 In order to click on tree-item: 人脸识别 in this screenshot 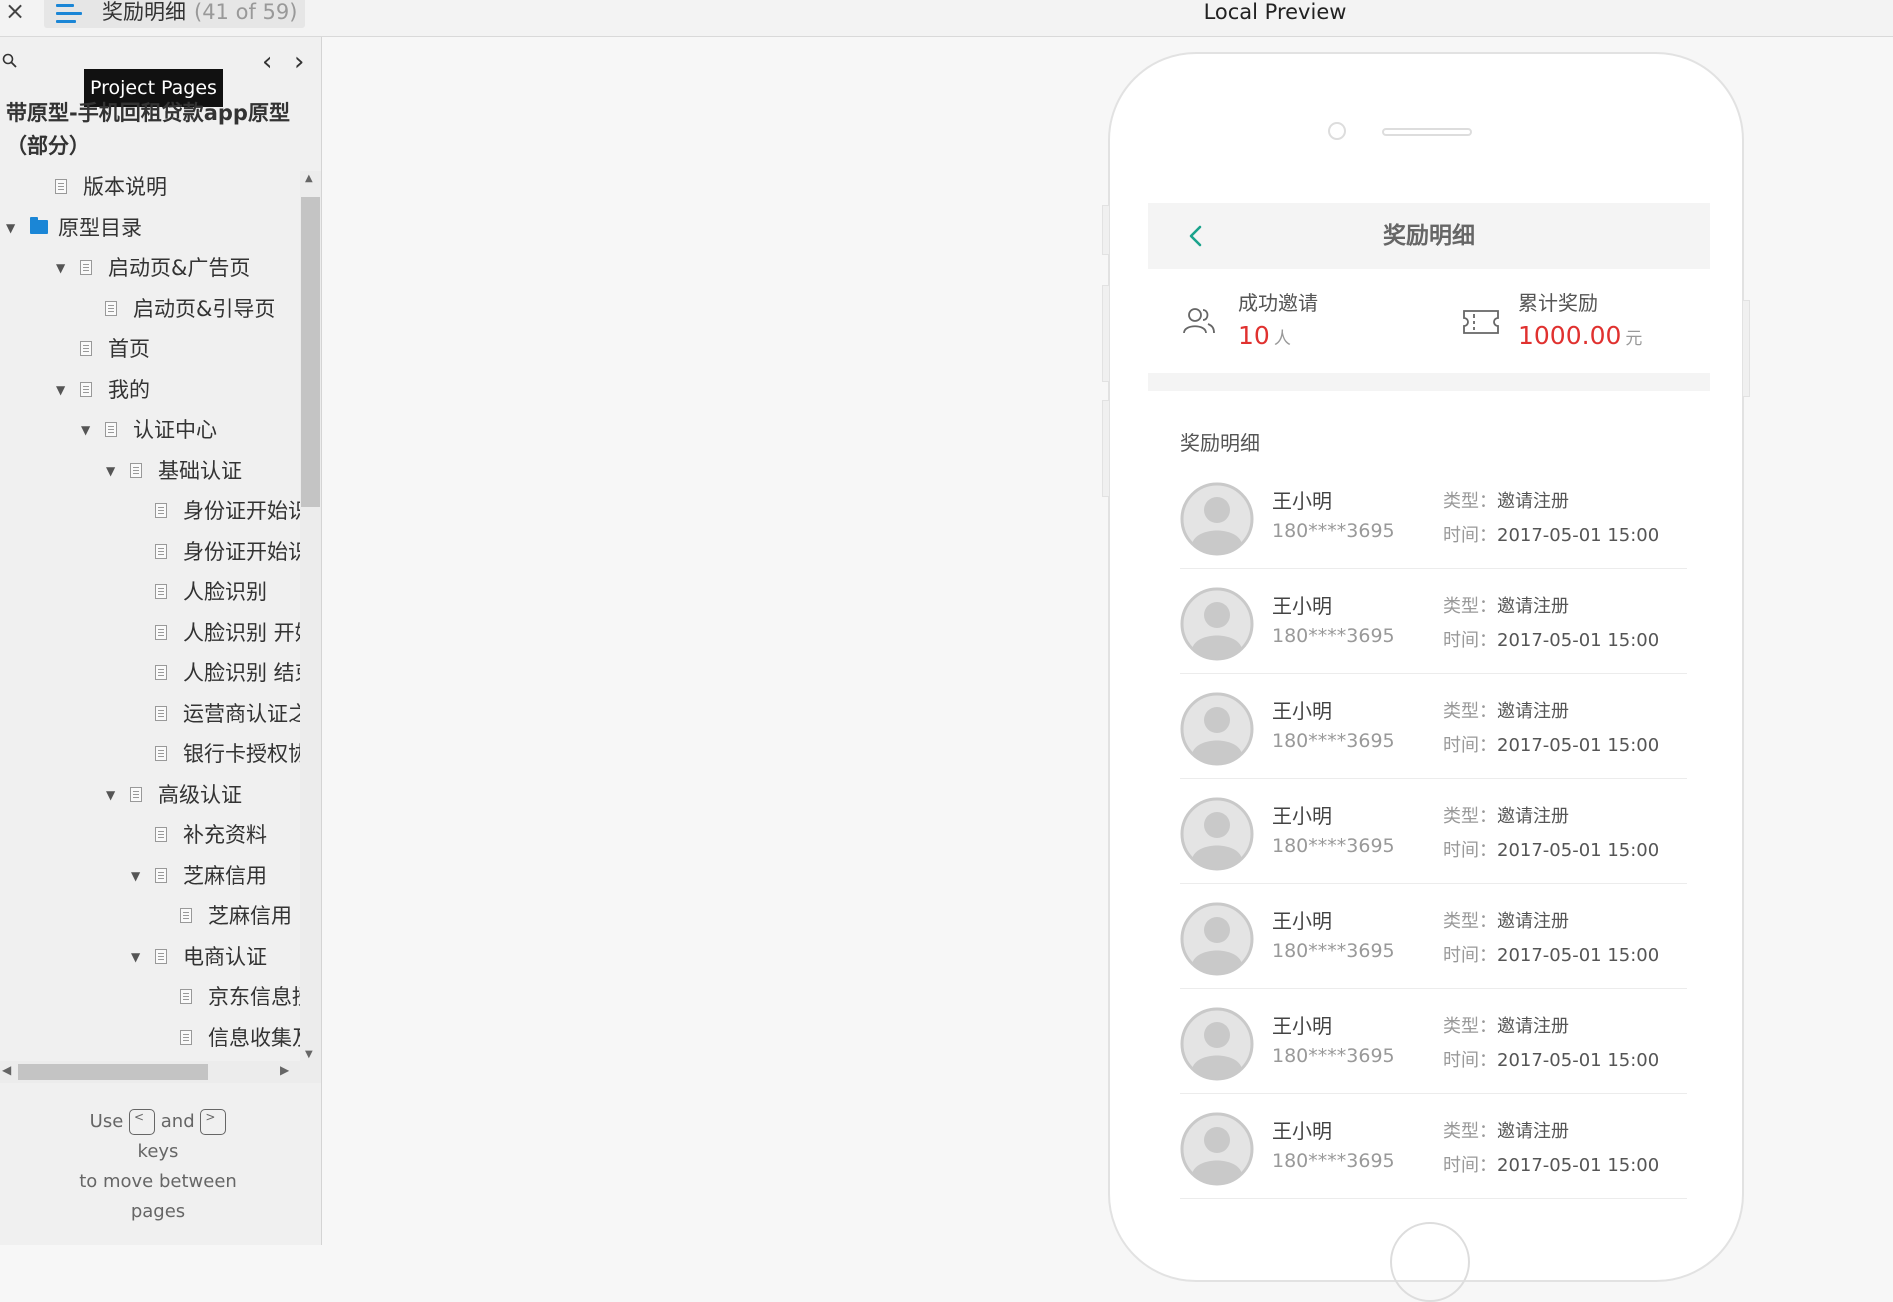, I will do `click(150, 592)`.